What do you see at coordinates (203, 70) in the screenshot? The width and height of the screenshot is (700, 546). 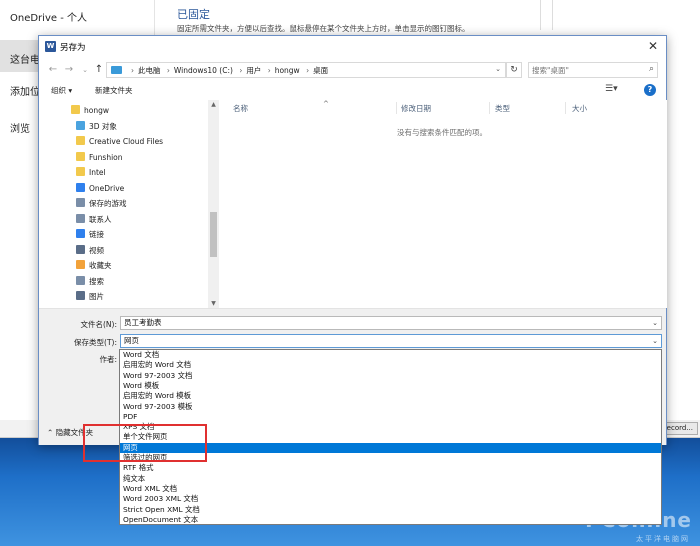 I see `breadcrumb-drive: Windows10 (C:)` at bounding box center [203, 70].